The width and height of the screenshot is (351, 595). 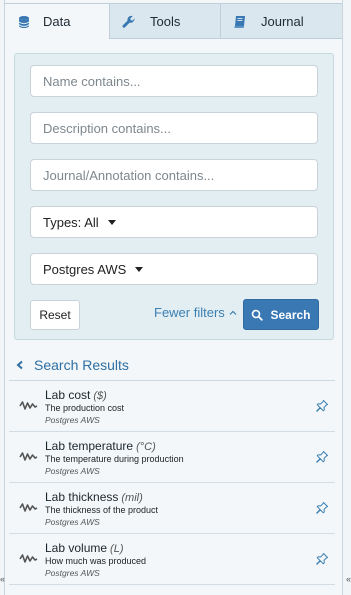 I want to click on tab-journal-label: Journal, so click(x=282, y=21).